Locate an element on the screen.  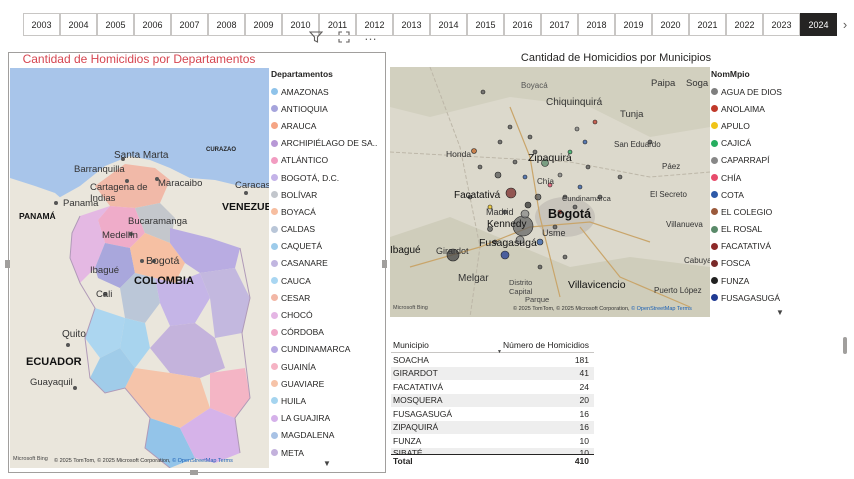
legend-item: EL COLEGIO is located at coordinates (771, 211).